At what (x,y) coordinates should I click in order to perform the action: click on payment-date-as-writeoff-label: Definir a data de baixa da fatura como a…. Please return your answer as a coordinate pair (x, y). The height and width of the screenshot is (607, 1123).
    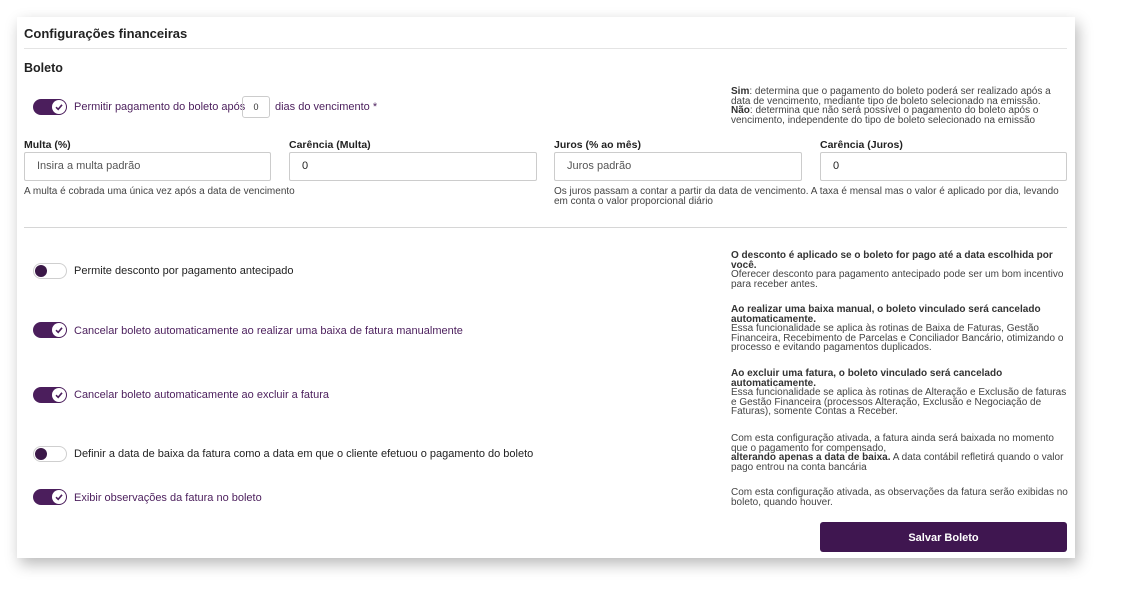
    Looking at the image, I should click on (304, 454).